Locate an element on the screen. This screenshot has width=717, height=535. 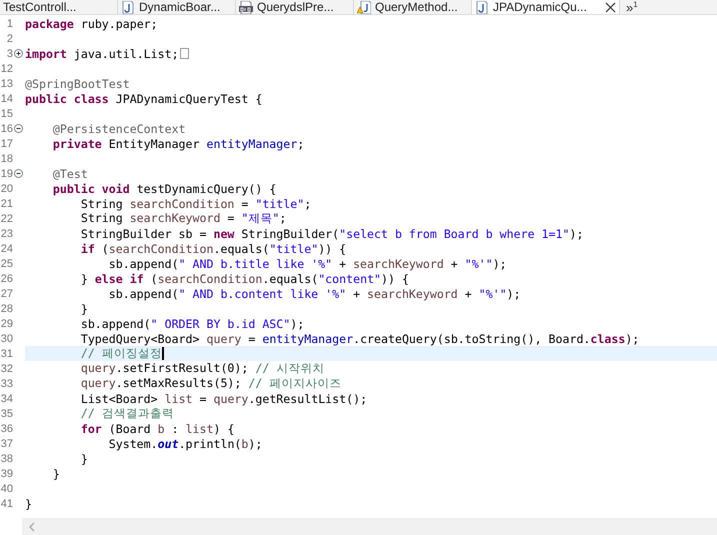
line-number: 1 is located at coordinates (9, 24).